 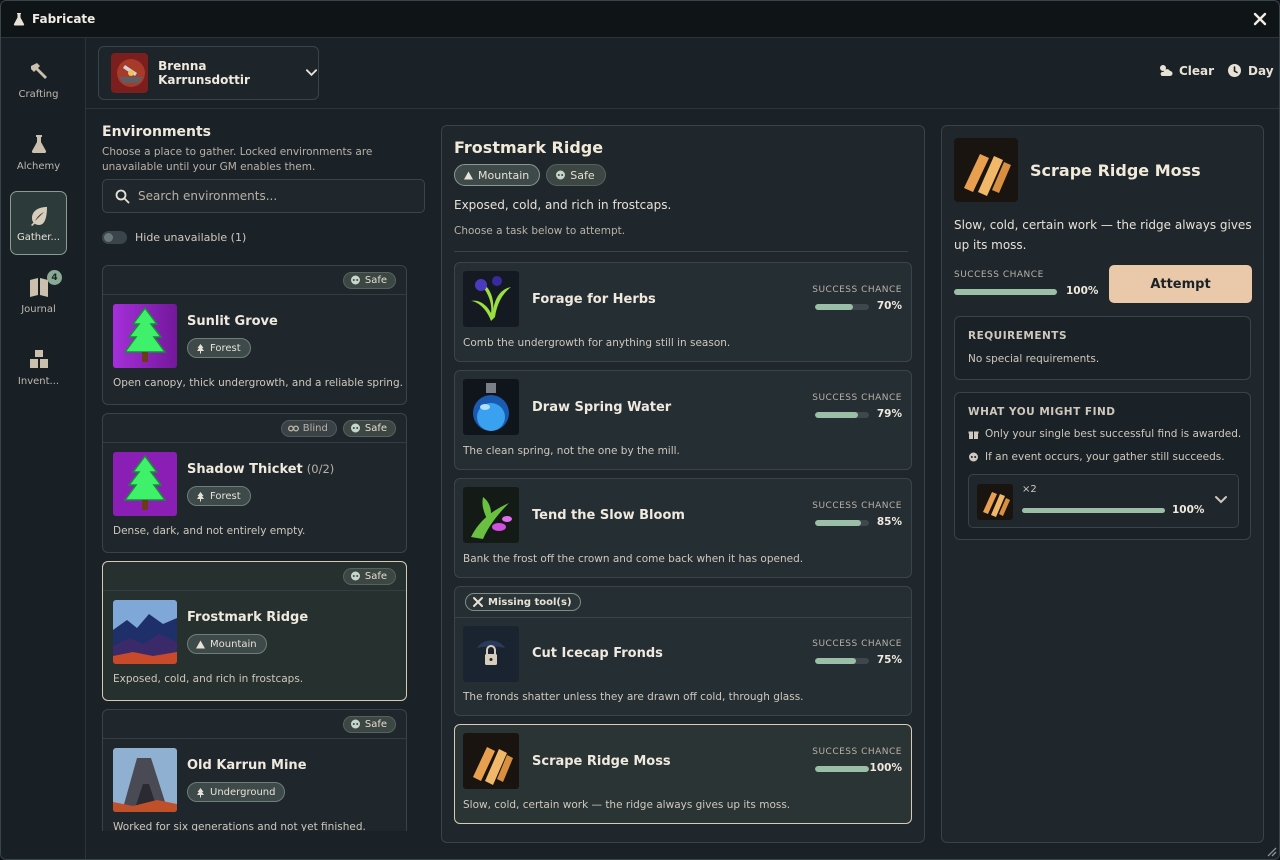 I want to click on resize-handle-icon, so click(x=1271, y=851).